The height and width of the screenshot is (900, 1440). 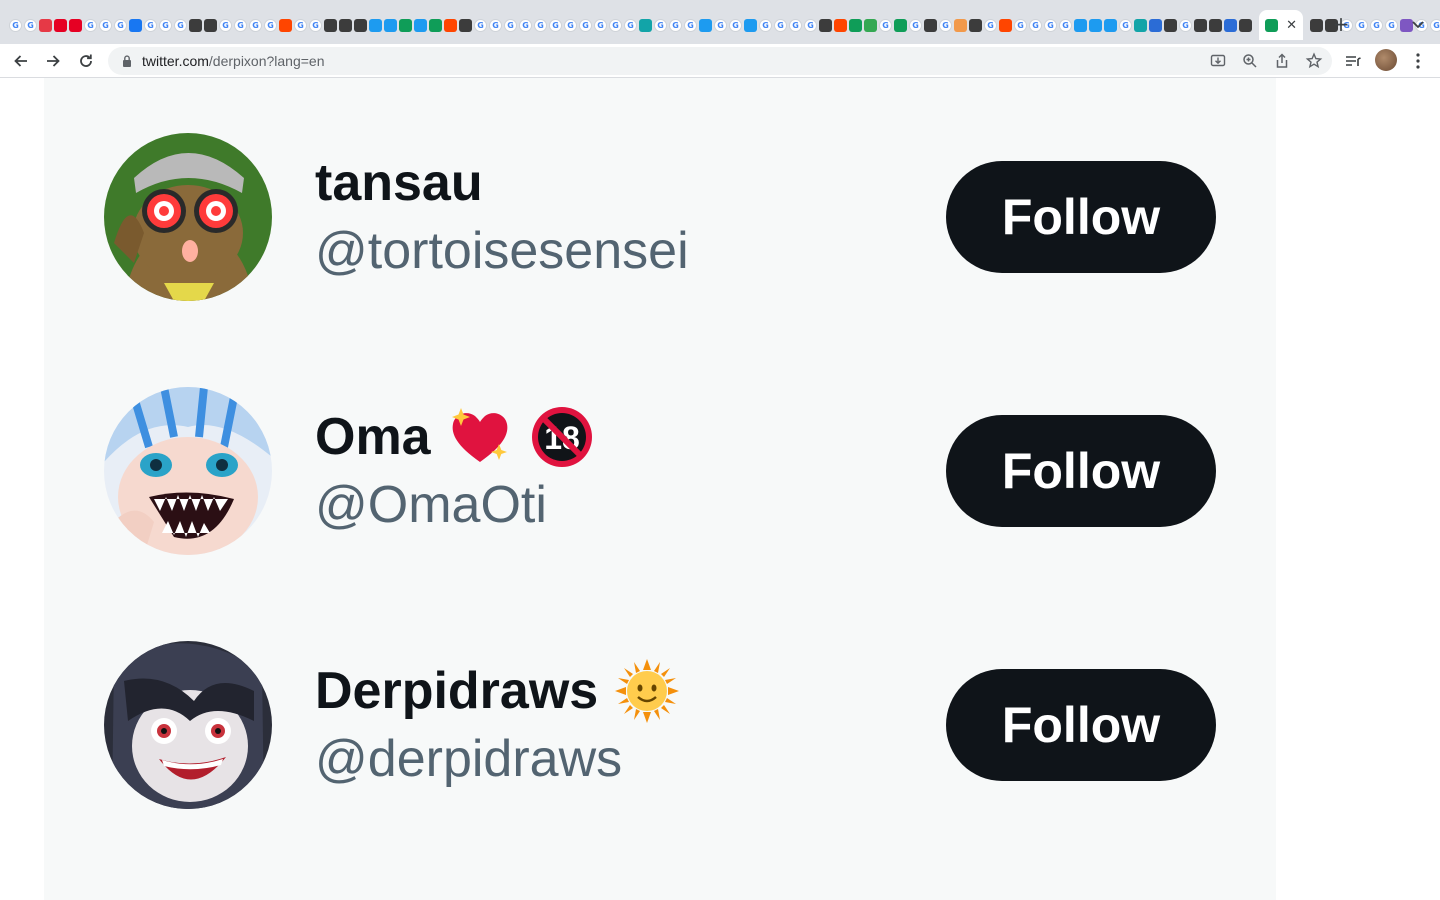 I want to click on address-bar: twitter.com/derpixon?lang=en, so click(x=720, y=61).